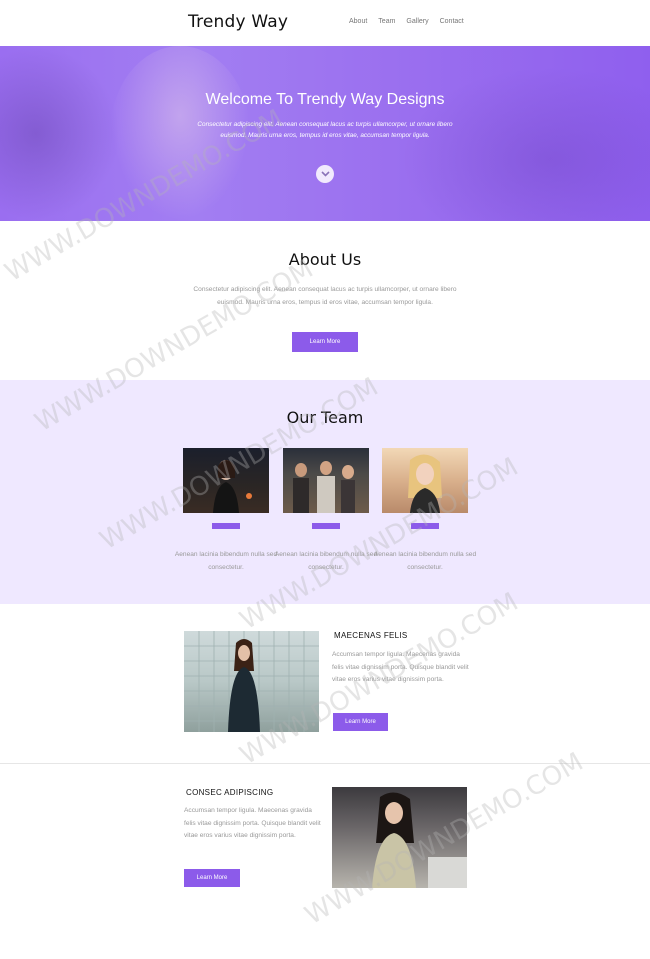 This screenshot has height=959, width=650. I want to click on about-title: About Us, so click(325, 259).